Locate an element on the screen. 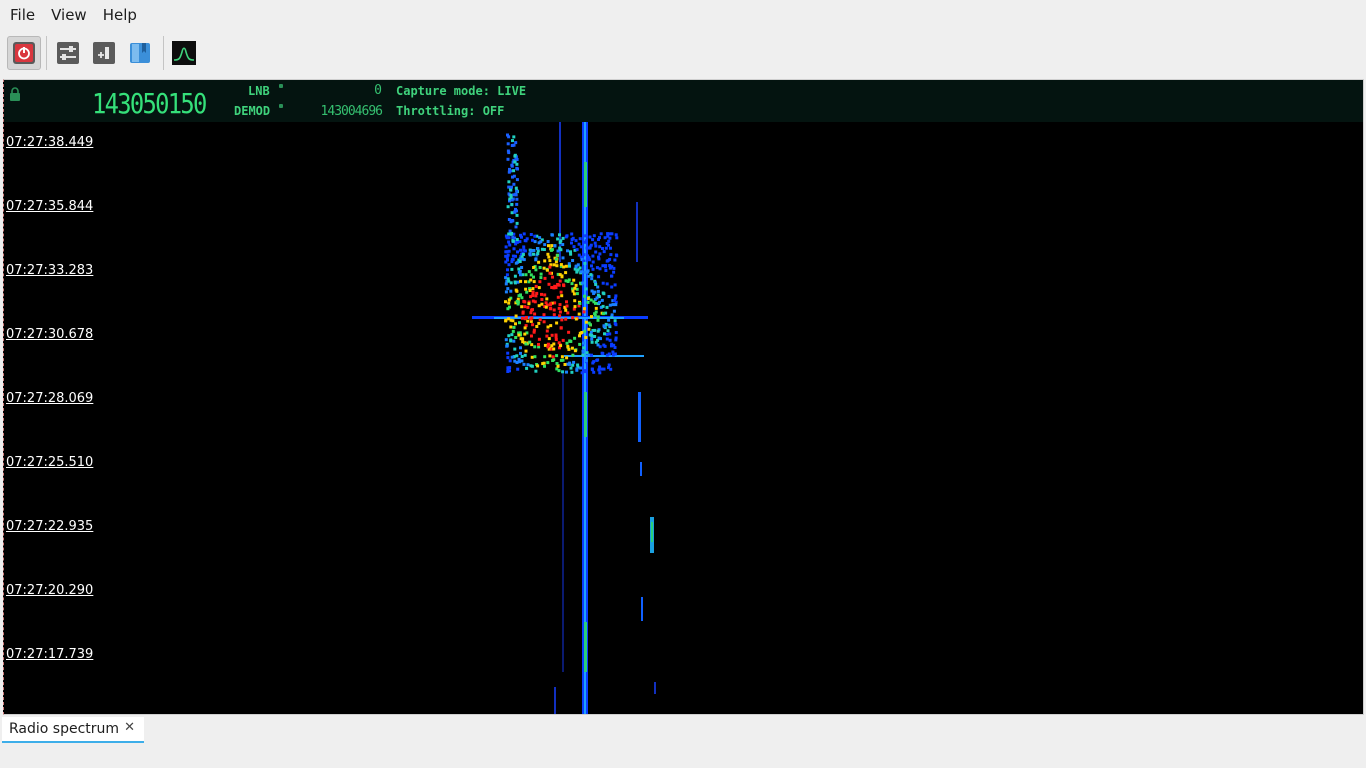  close-icon: ✕ is located at coordinates (129, 727).